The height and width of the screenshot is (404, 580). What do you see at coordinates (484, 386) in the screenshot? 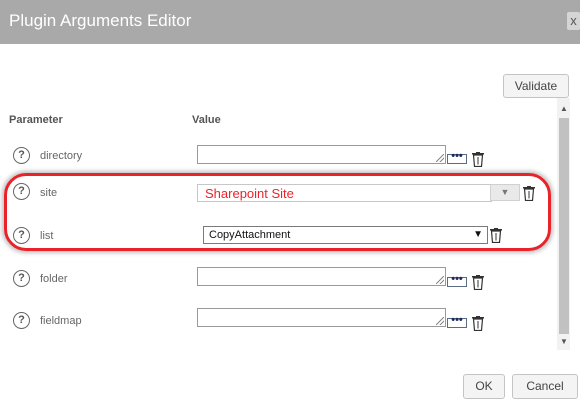
I see `ok-button: OK` at bounding box center [484, 386].